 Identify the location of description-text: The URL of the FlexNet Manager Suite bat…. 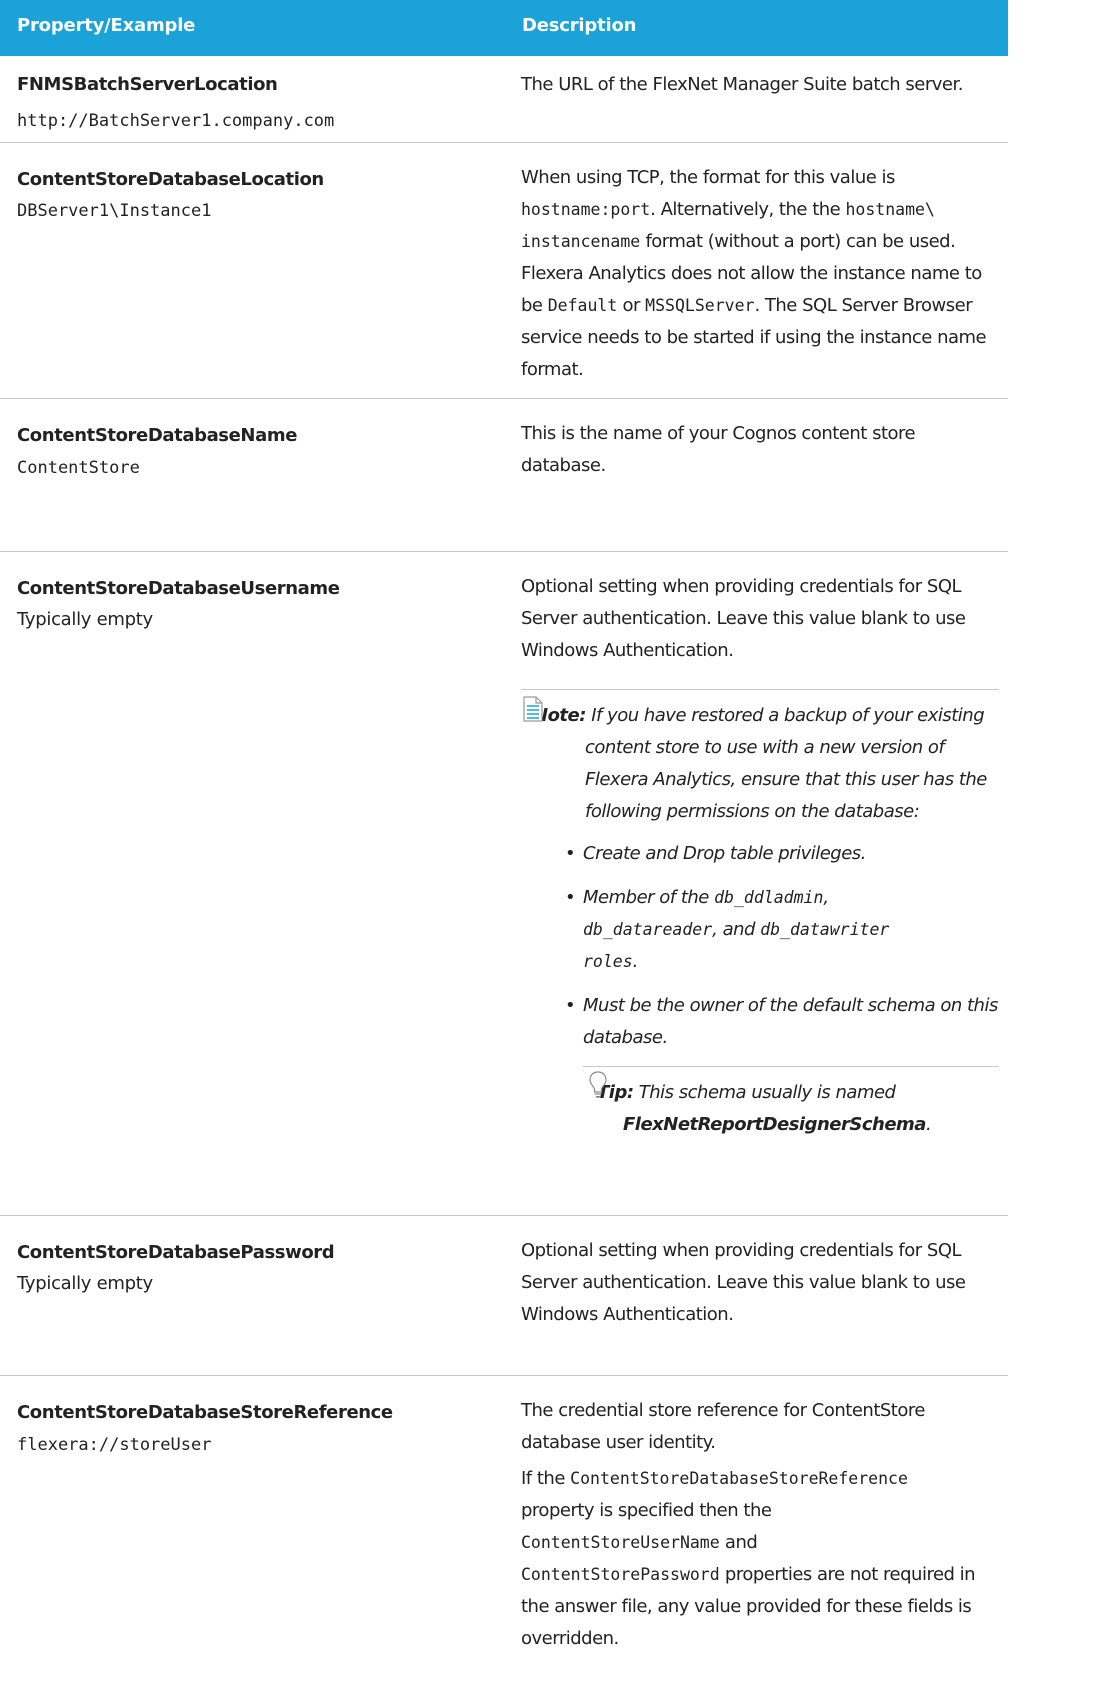
(742, 84).